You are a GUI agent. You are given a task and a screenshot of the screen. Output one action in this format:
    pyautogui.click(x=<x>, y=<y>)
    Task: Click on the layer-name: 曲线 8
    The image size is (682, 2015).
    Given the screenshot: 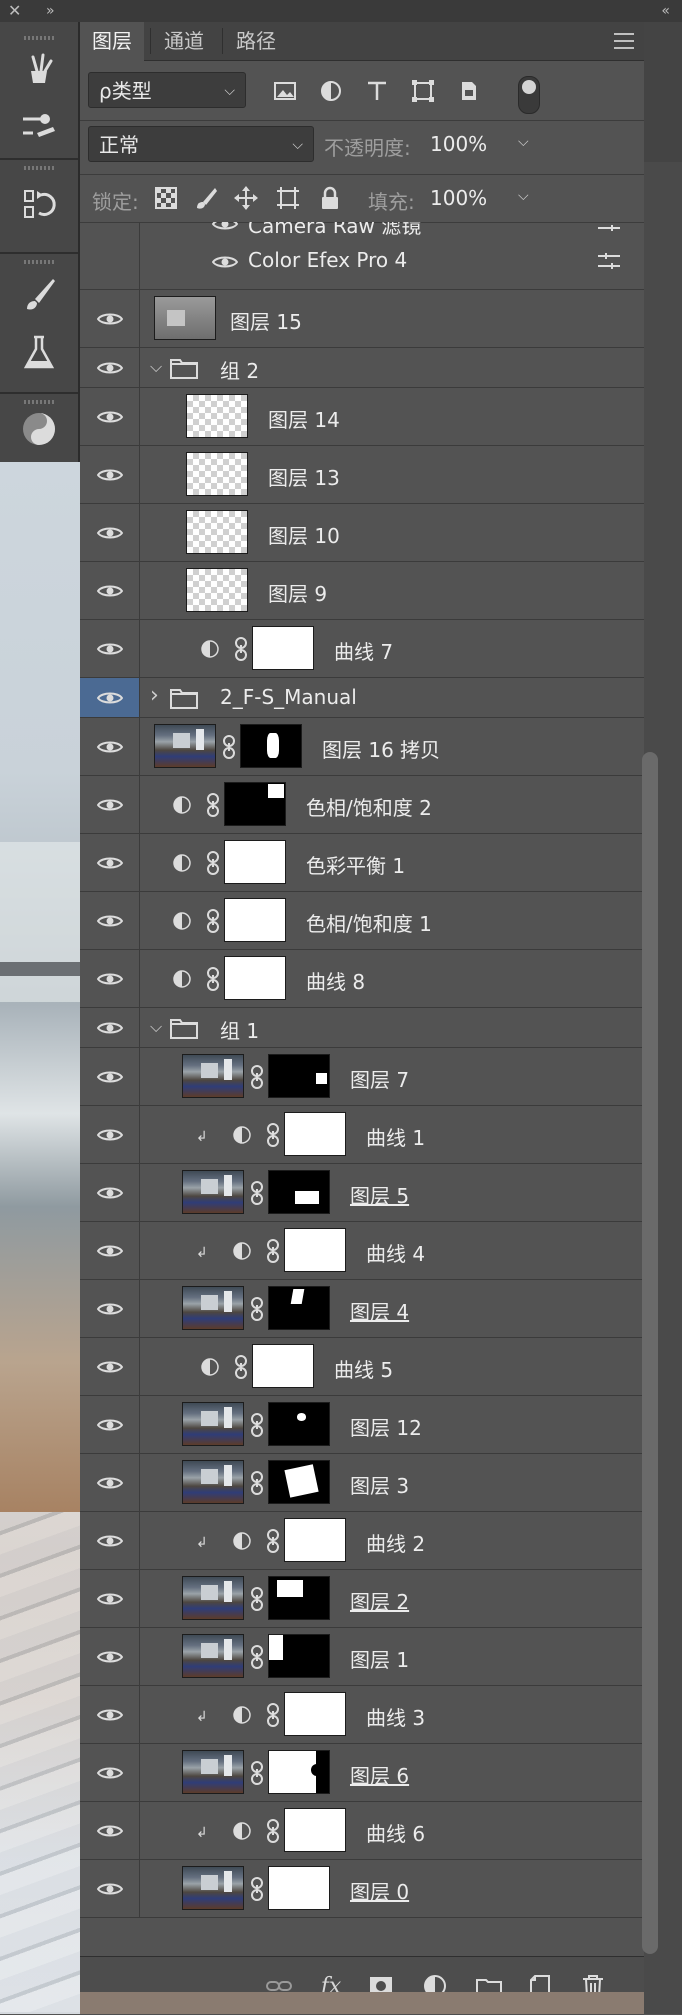 What is the action you would take?
    pyautogui.click(x=335, y=980)
    